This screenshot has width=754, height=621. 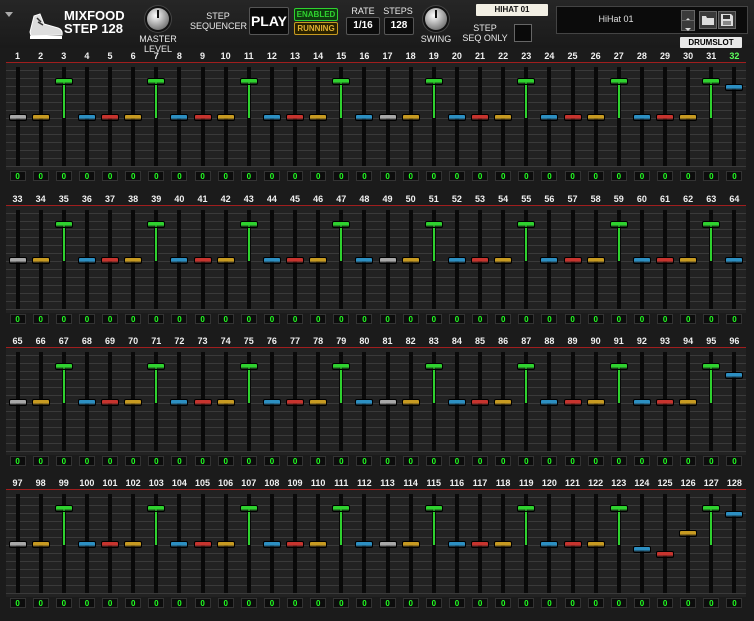 What do you see at coordinates (399, 26) in the screenshot?
I see `steps-display: 128` at bounding box center [399, 26].